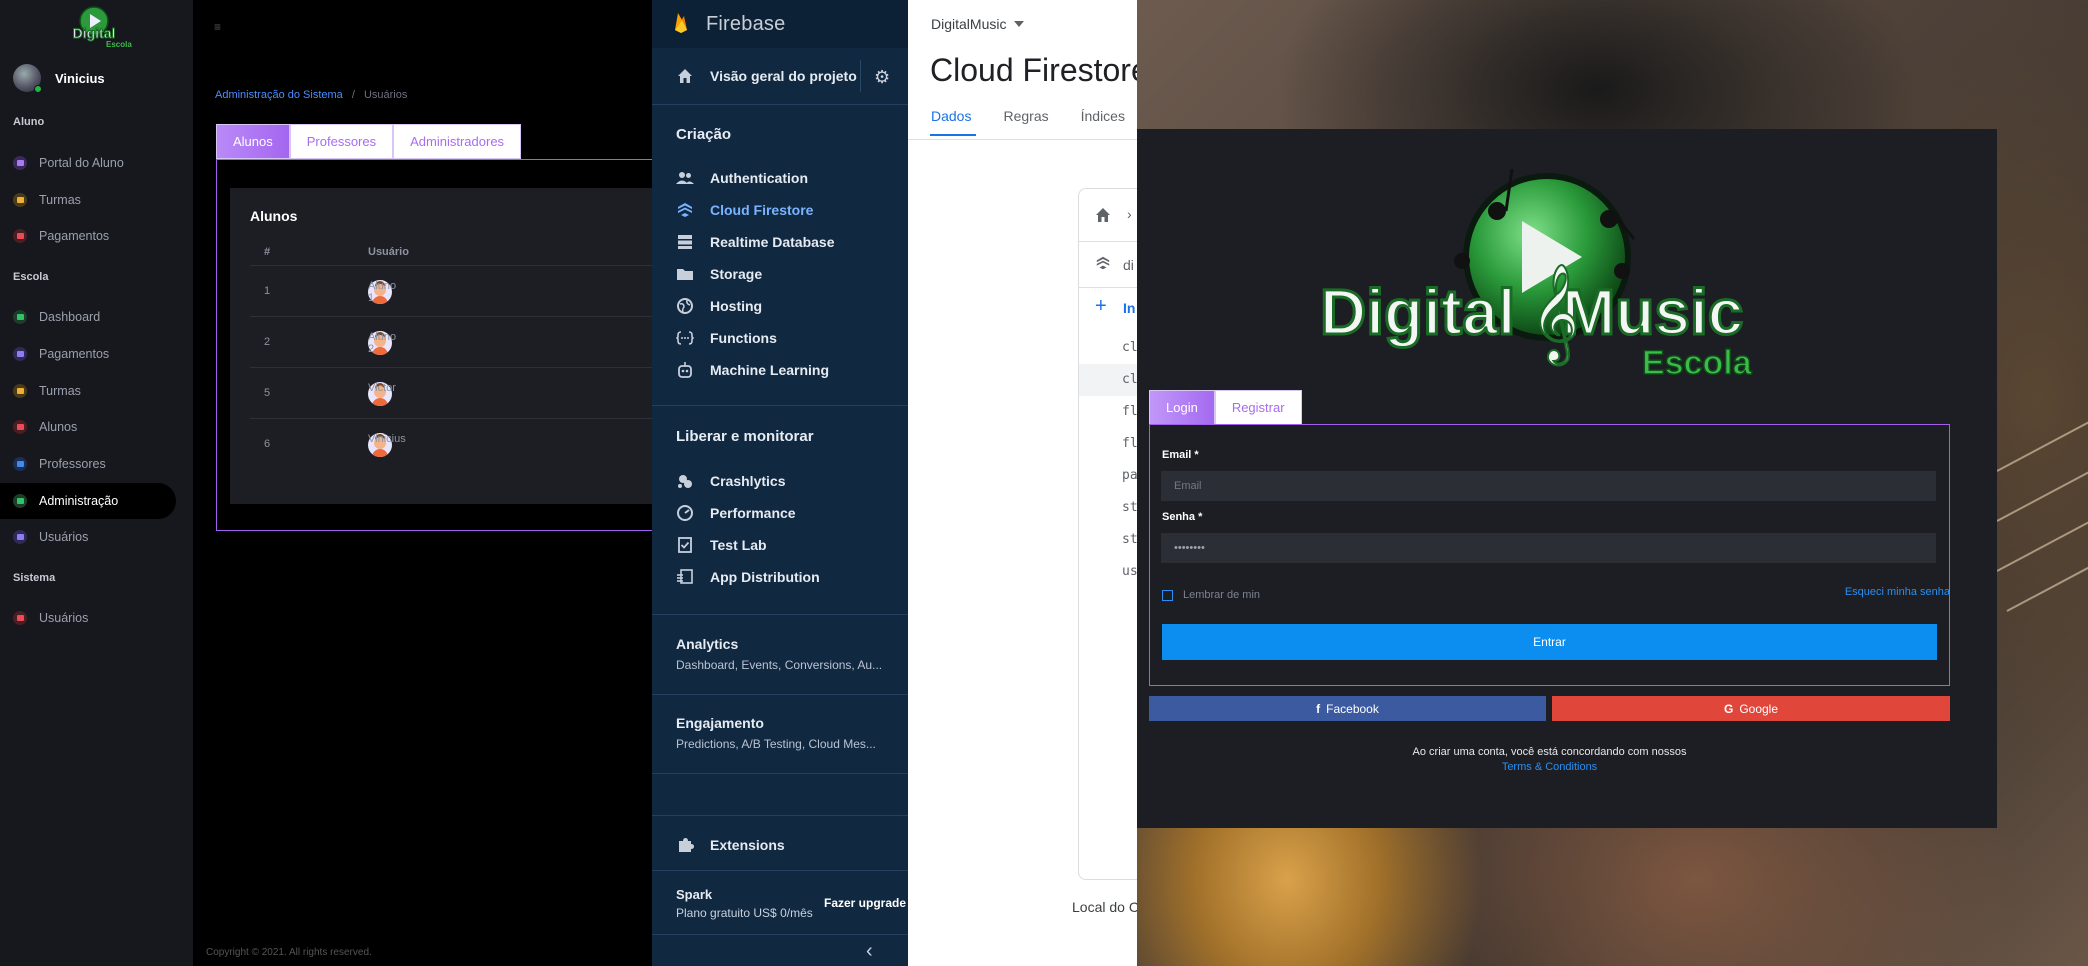 The height and width of the screenshot is (966, 2088). I want to click on nav-extensions: Extensions, so click(730, 845).